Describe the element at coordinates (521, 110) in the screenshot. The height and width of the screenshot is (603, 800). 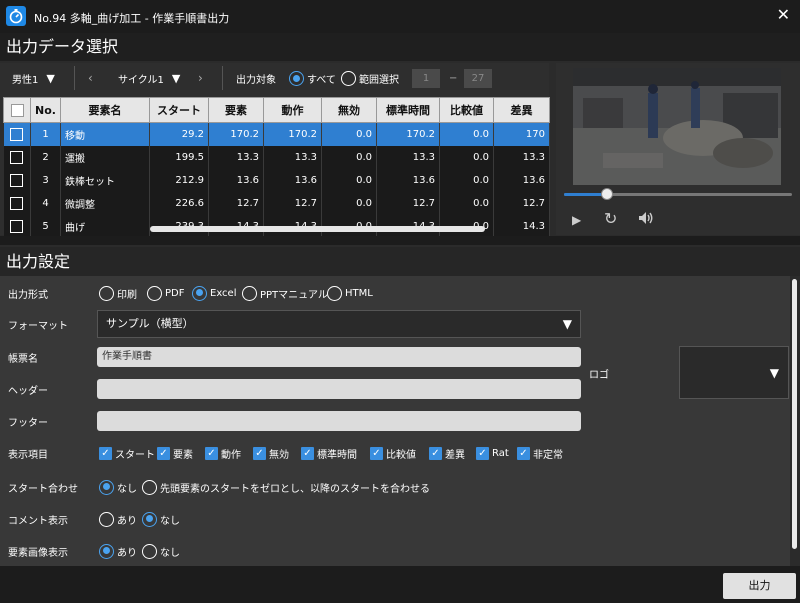
I see `col-header: 差異` at that location.